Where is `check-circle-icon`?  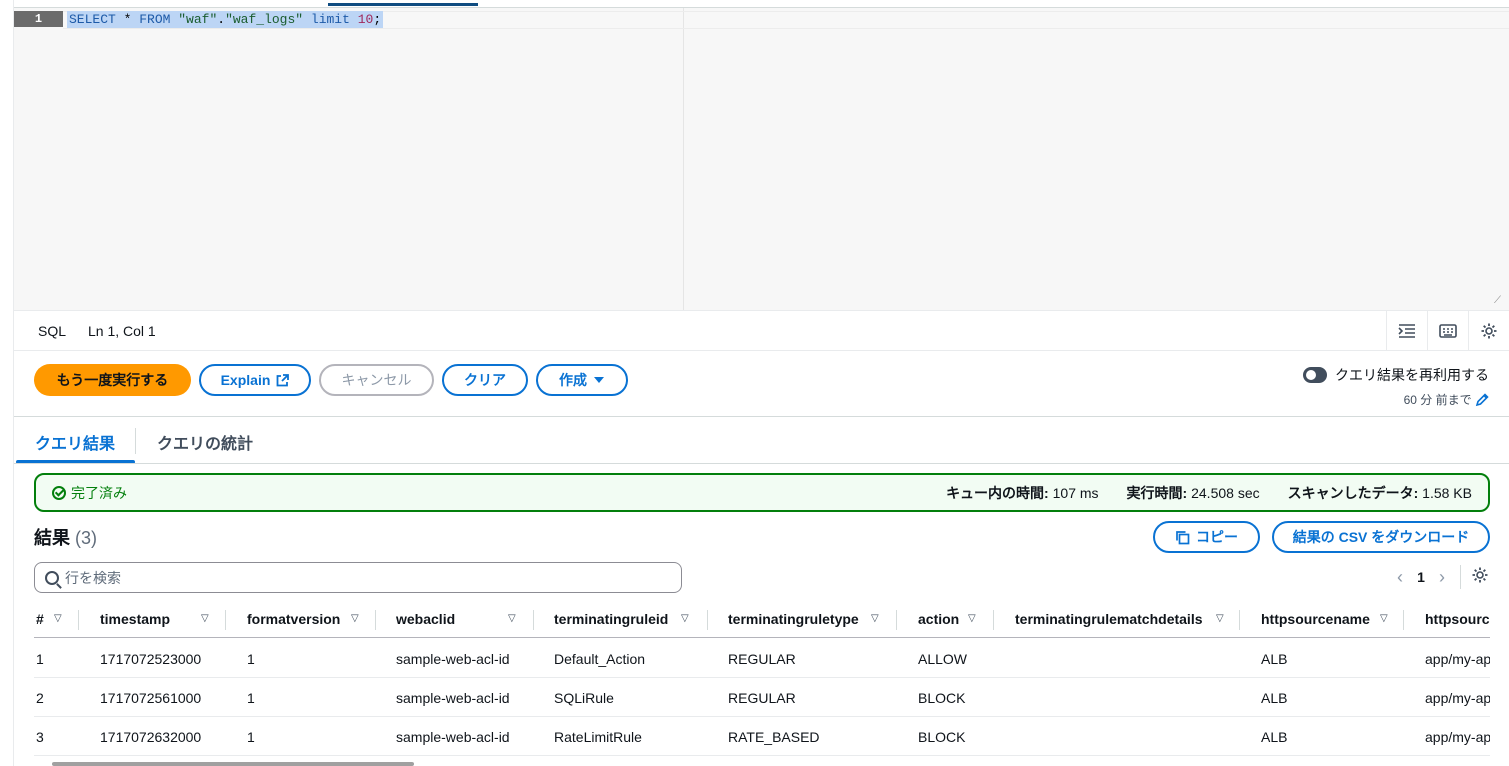
check-circle-icon is located at coordinates (59, 492).